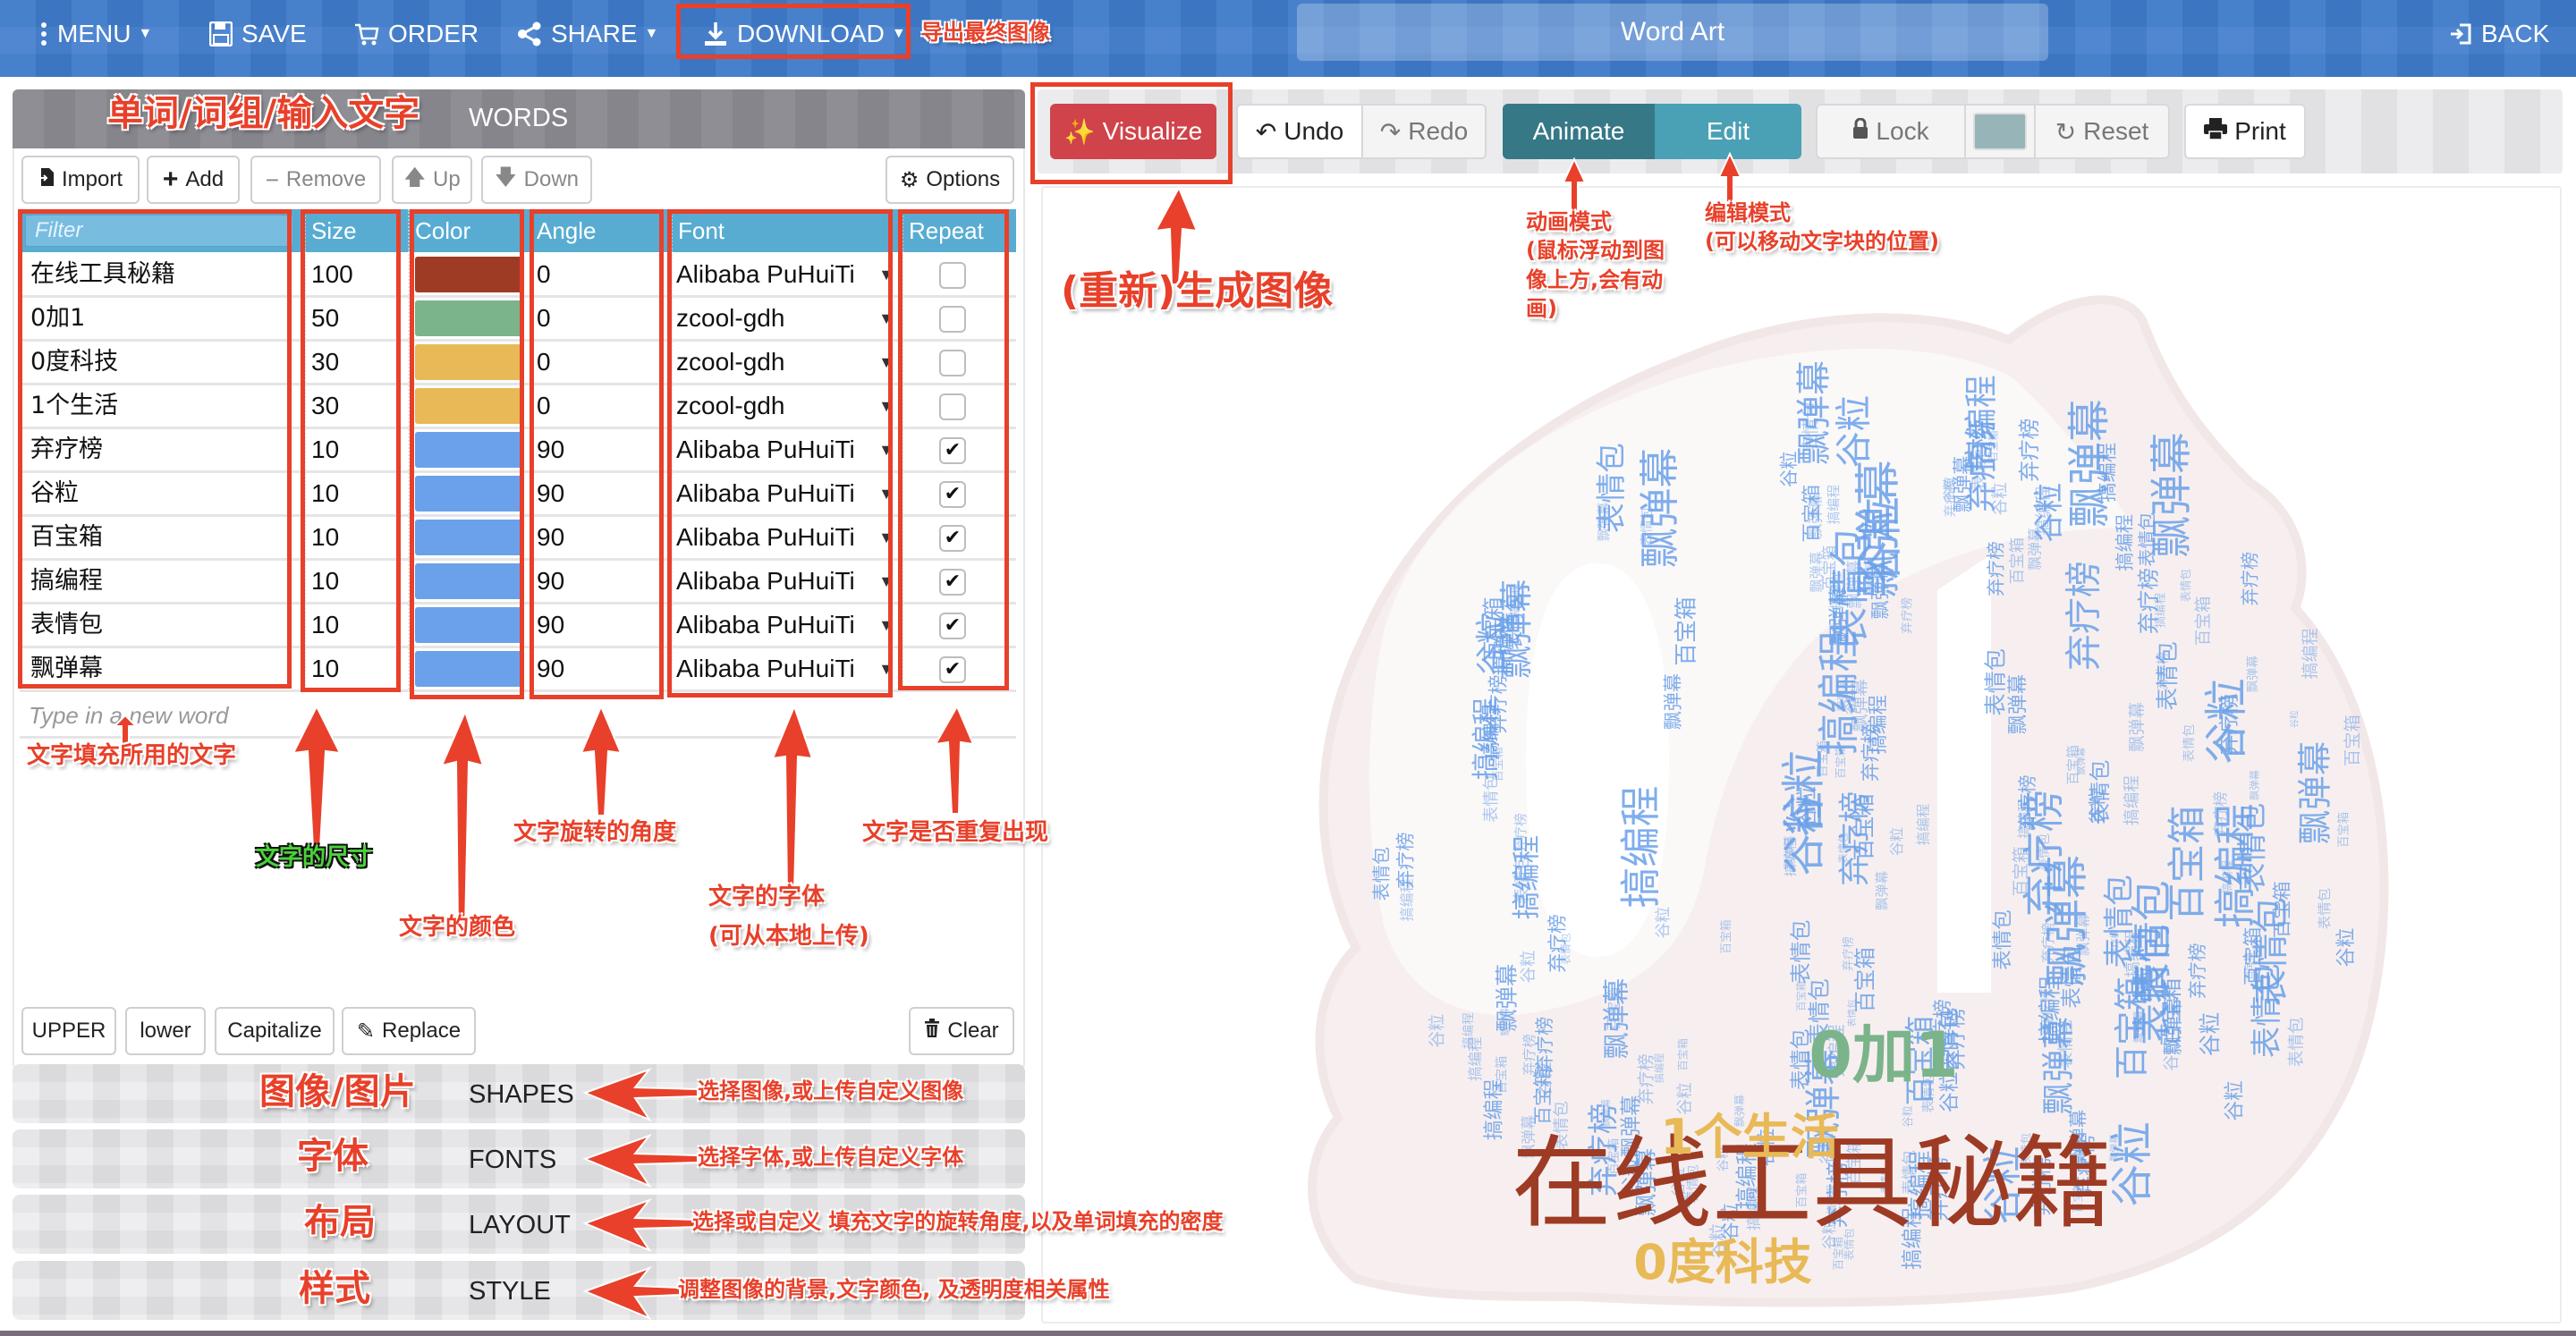 This screenshot has width=2576, height=1336. What do you see at coordinates (162, 626) in the screenshot?
I see `word-cell: 表情包` at bounding box center [162, 626].